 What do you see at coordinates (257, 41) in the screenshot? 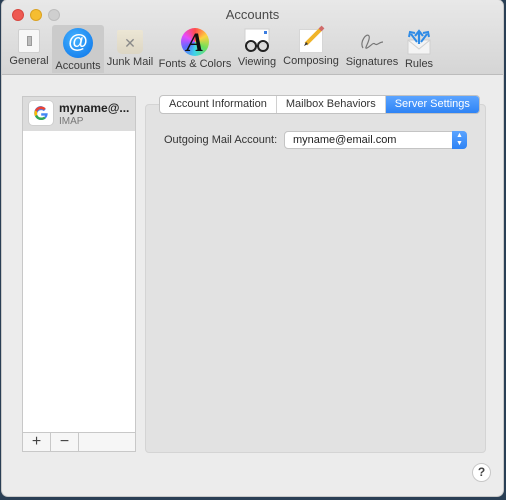
I see `glasses-icon` at bounding box center [257, 41].